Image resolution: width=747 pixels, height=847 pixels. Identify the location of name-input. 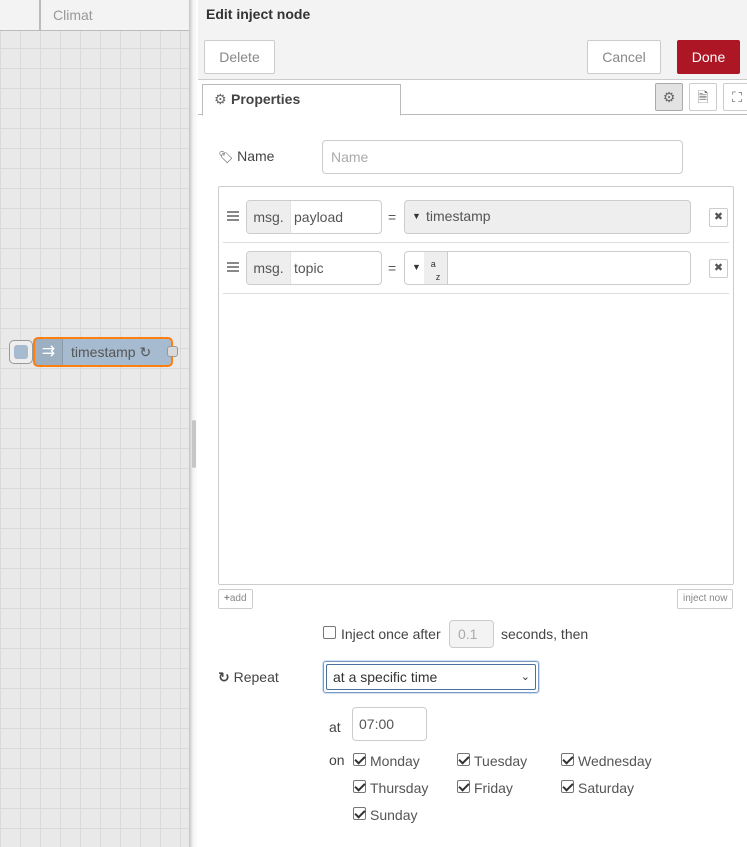
(502, 157).